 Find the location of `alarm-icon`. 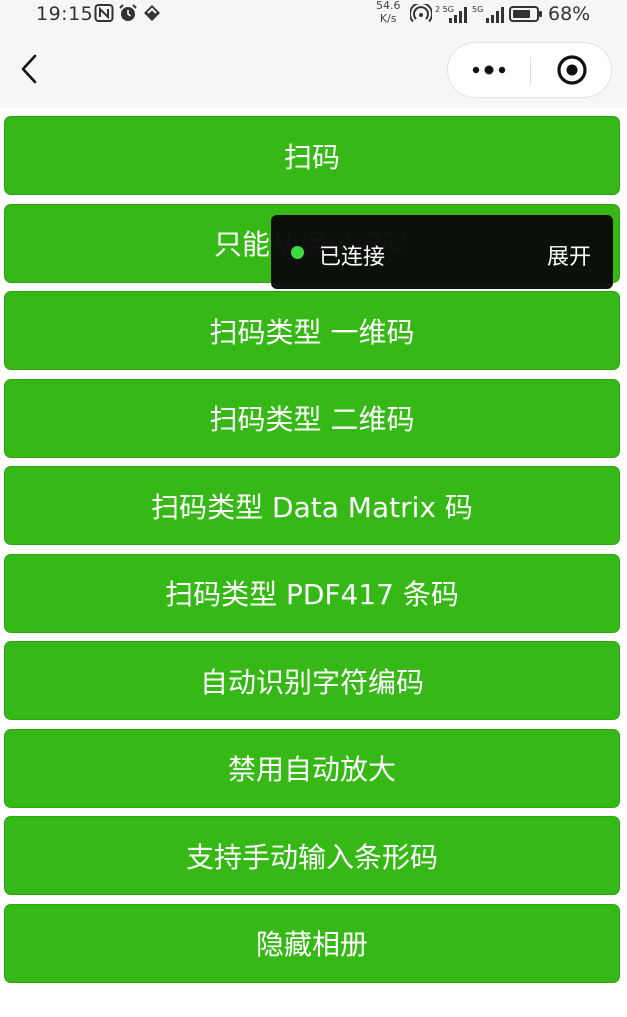

alarm-icon is located at coordinates (128, 12).